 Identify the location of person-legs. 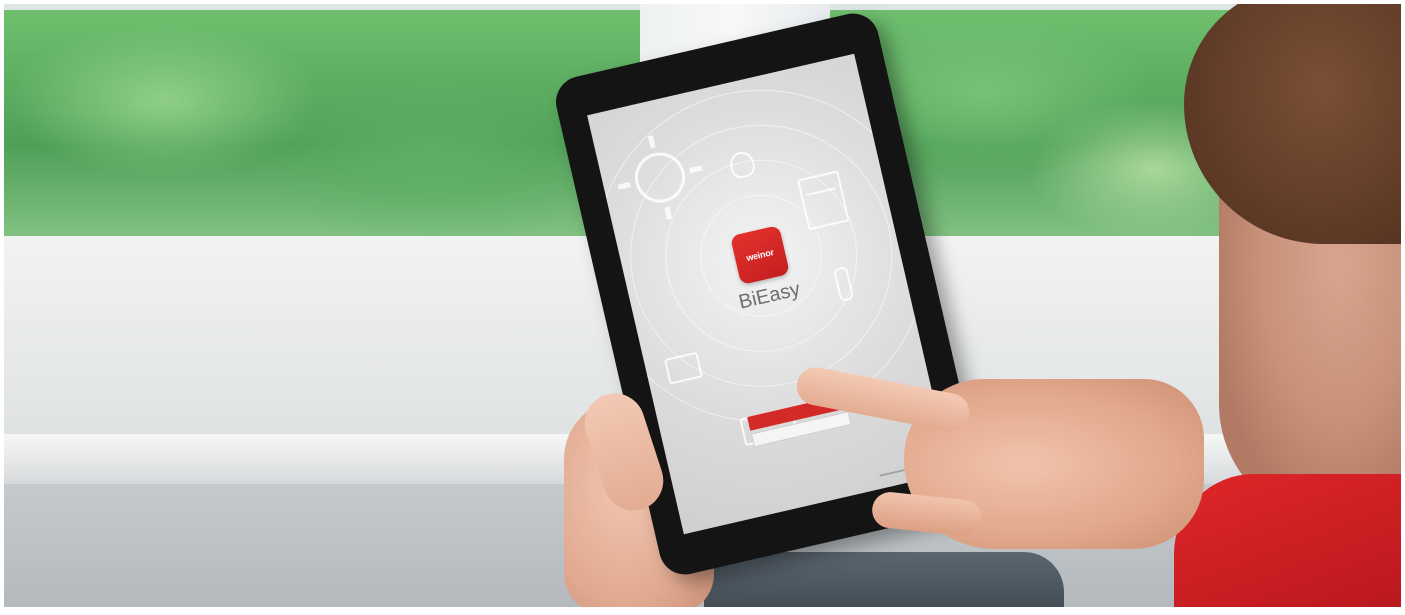
(884, 579).